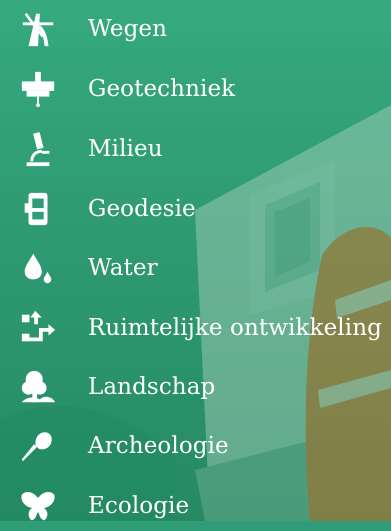 The image size is (391, 531). I want to click on trowel-icon, so click(38, 446).